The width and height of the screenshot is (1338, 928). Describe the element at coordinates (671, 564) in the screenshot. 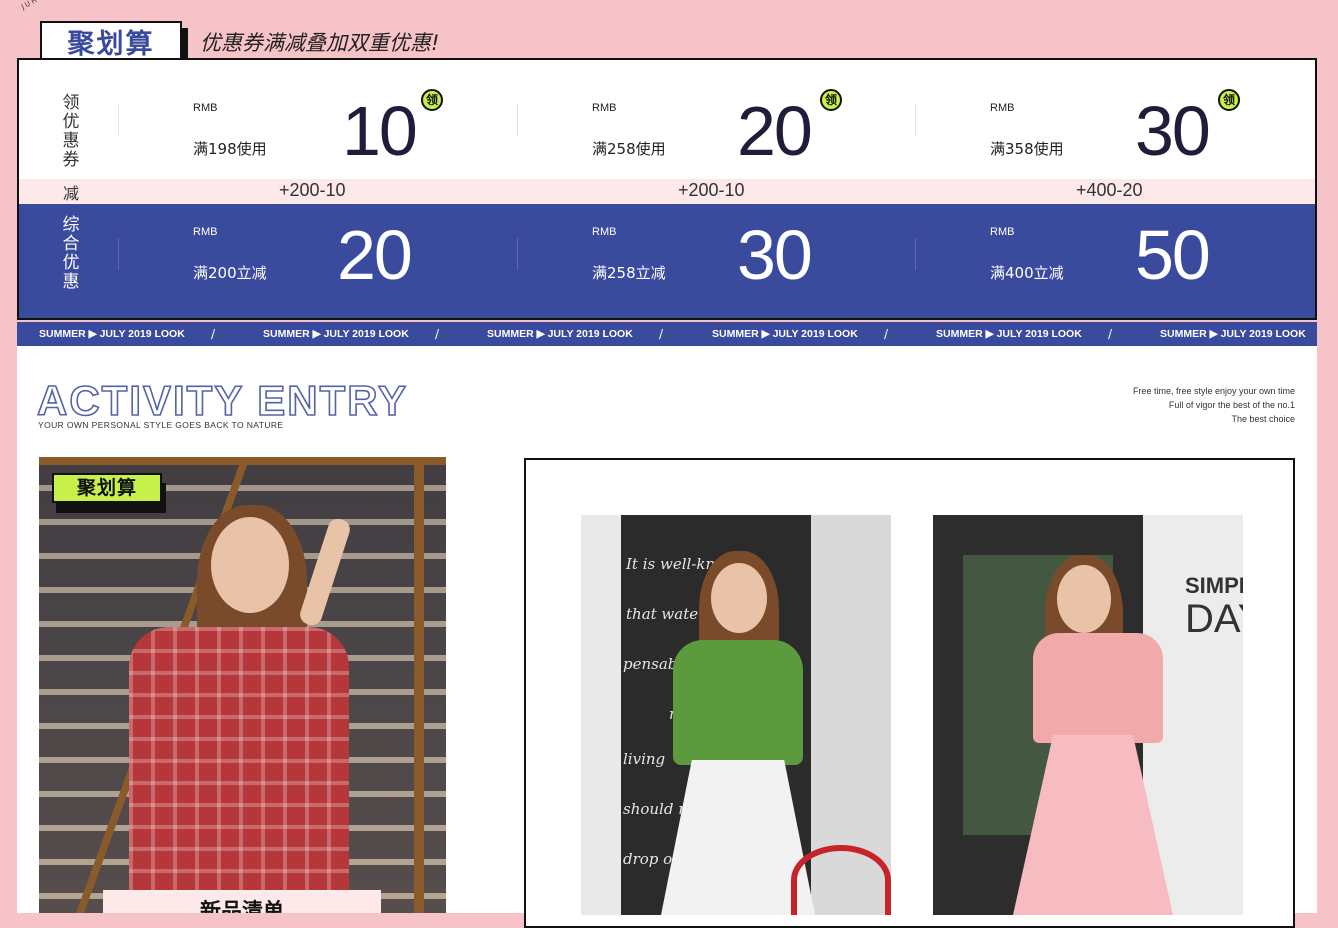

I see `chalk-line: It is well-kn` at that location.